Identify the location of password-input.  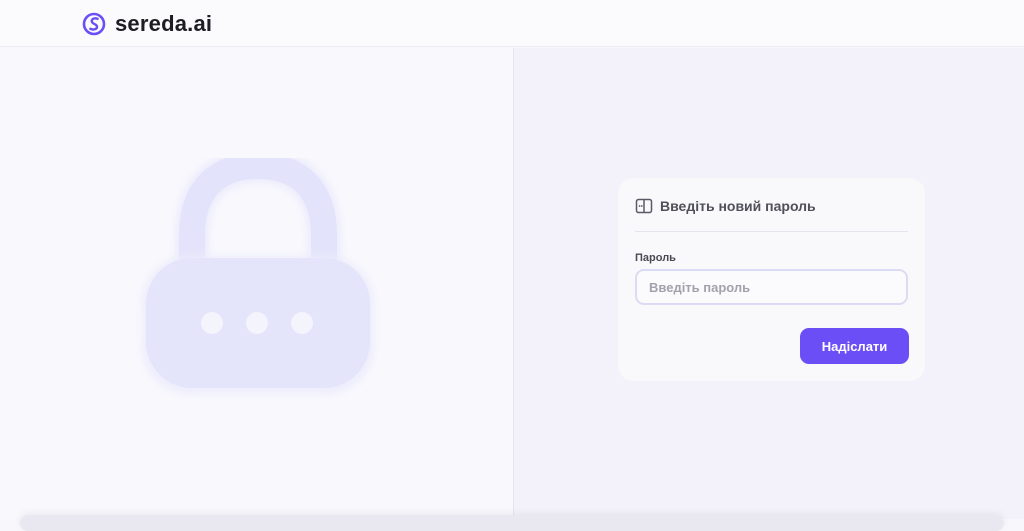
(771, 287).